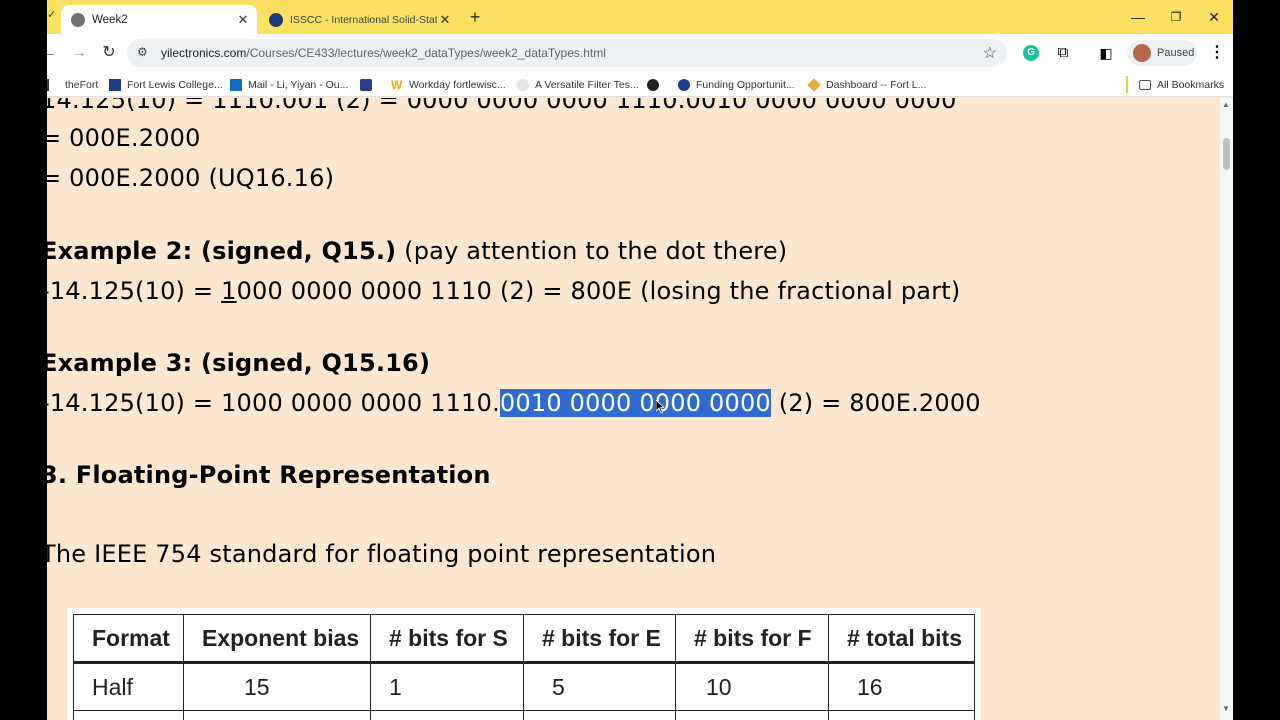 Image resolution: width=1280 pixels, height=720 pixels. I want to click on header-total-bits: # total bits, so click(901, 639).